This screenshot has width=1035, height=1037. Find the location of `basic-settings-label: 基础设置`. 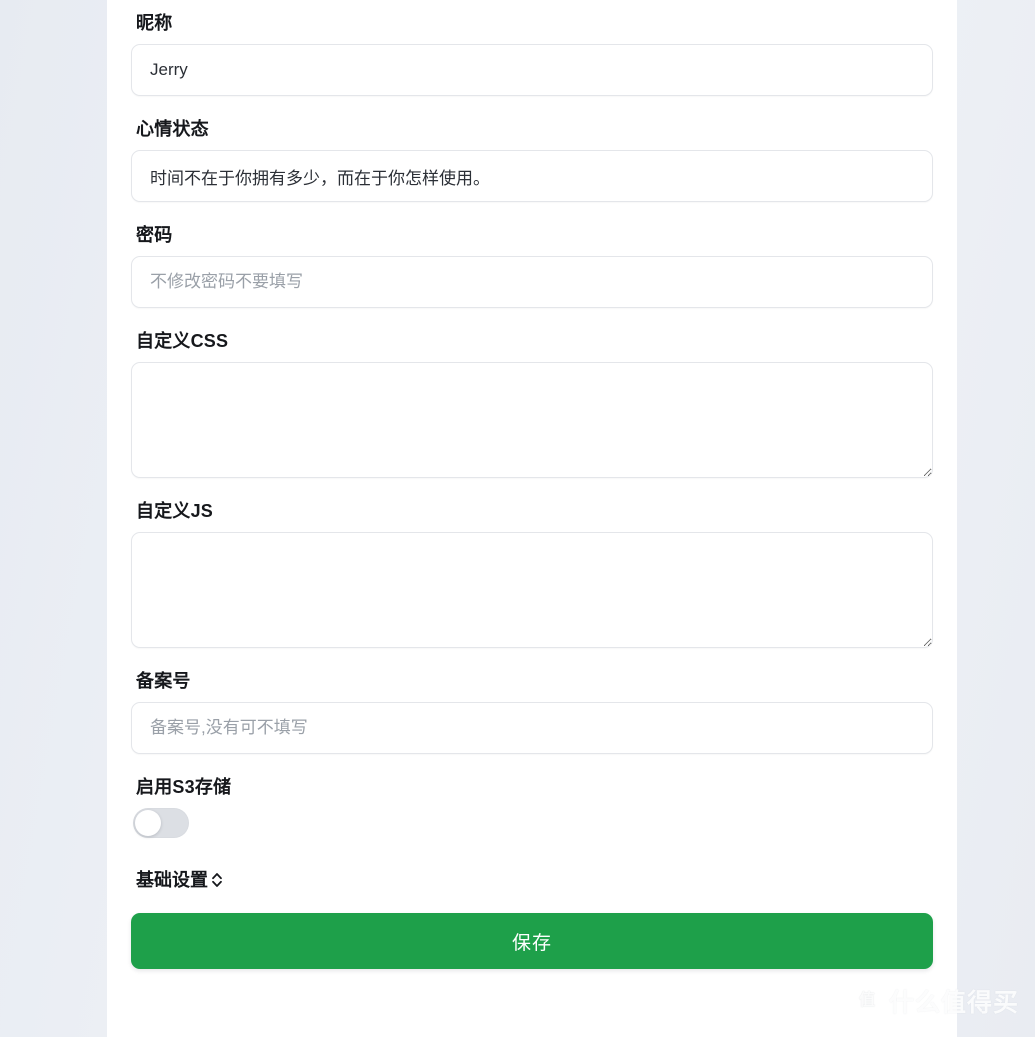

basic-settings-label: 基础设置 is located at coordinates (172, 880).